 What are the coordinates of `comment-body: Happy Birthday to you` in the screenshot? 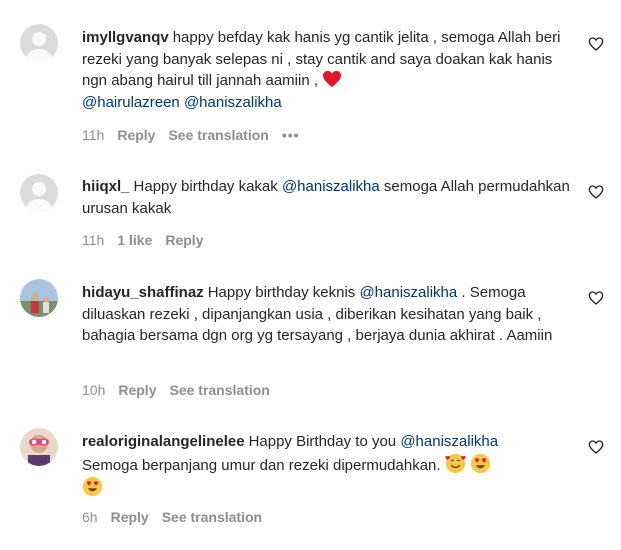 It's located at (322, 441).